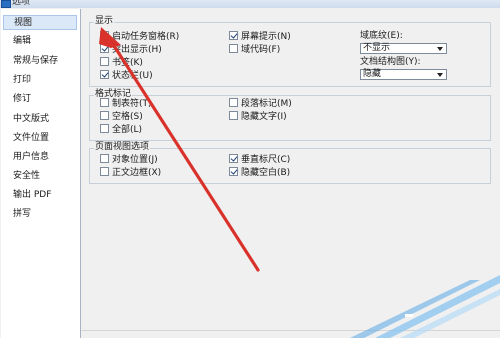 The height and width of the screenshot is (338, 500). Describe the element at coordinates (104, 128) in the screenshot. I see `all-marks-checkbox` at that location.